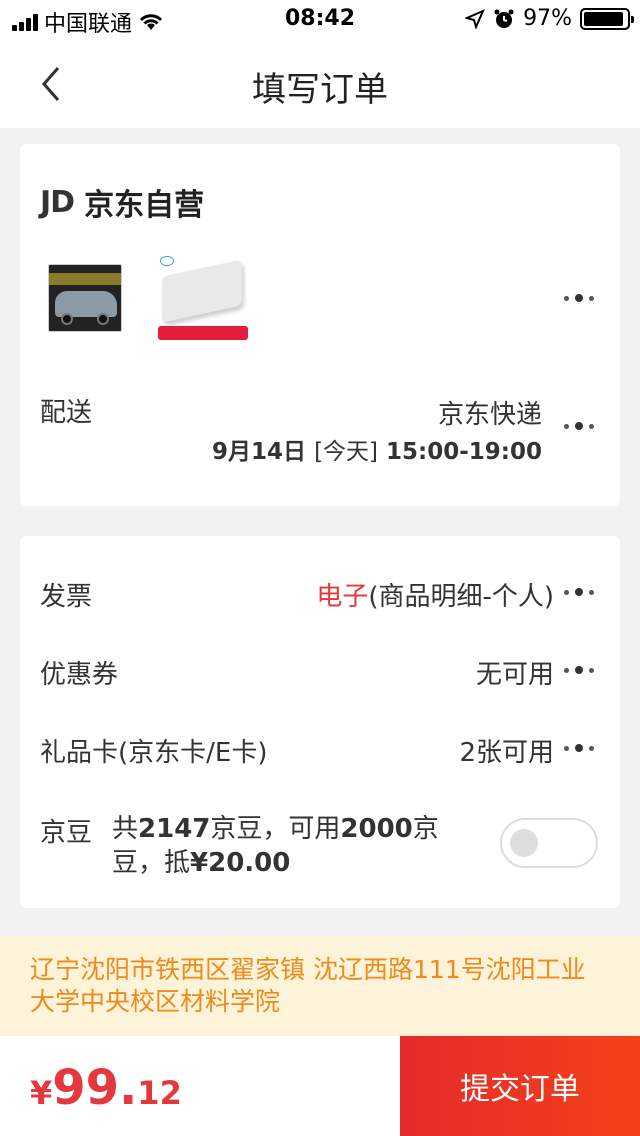  What do you see at coordinates (66, 833) in the screenshot?
I see `beans-label: 京豆` at bounding box center [66, 833].